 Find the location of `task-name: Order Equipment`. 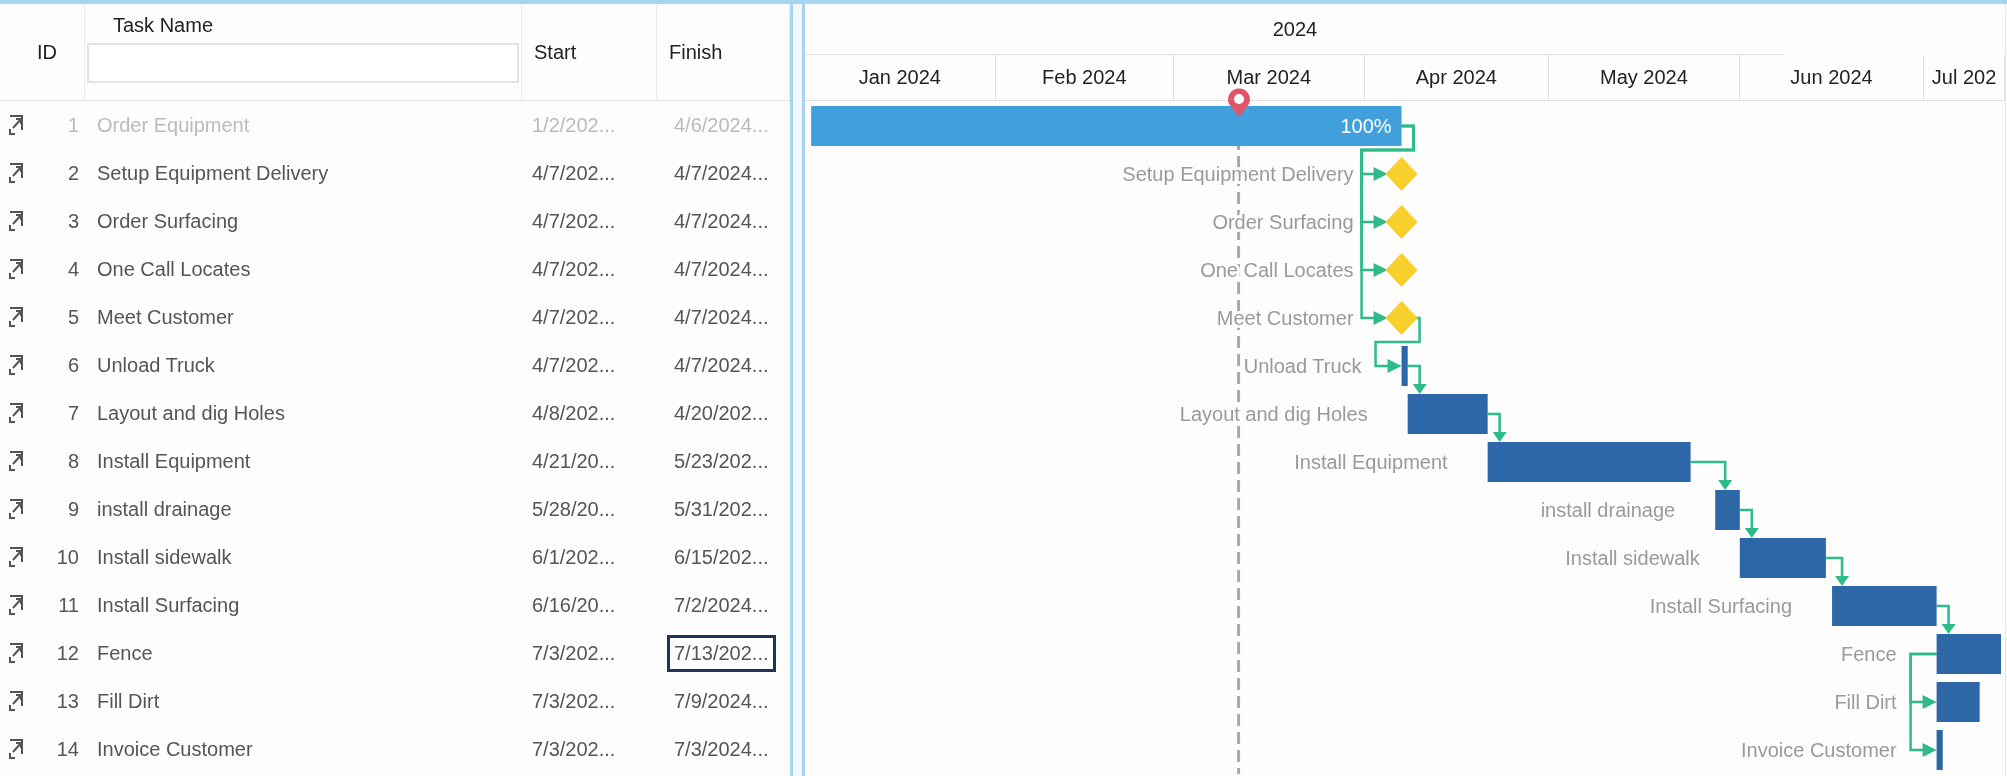

task-name: Order Equipment is located at coordinates (173, 125).